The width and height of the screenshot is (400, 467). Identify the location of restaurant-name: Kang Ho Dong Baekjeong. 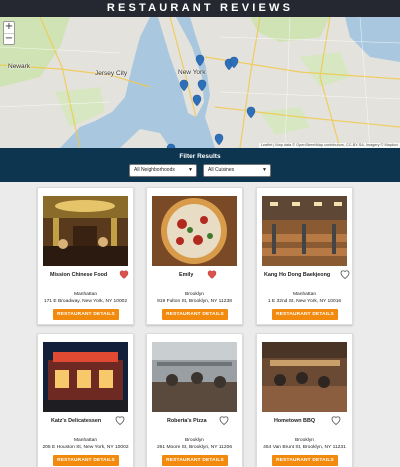
(297, 275).